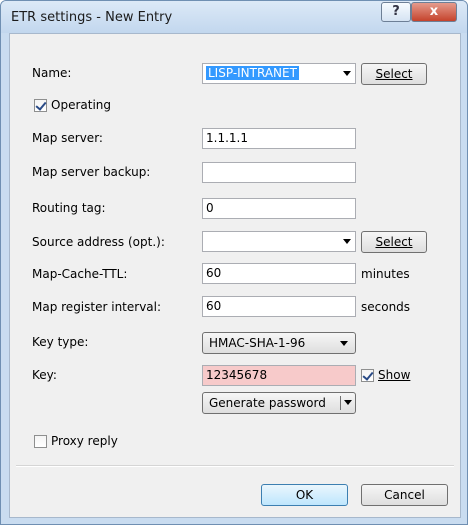  Describe the element at coordinates (279, 375) in the screenshot. I see `key-input: 12345678` at that location.